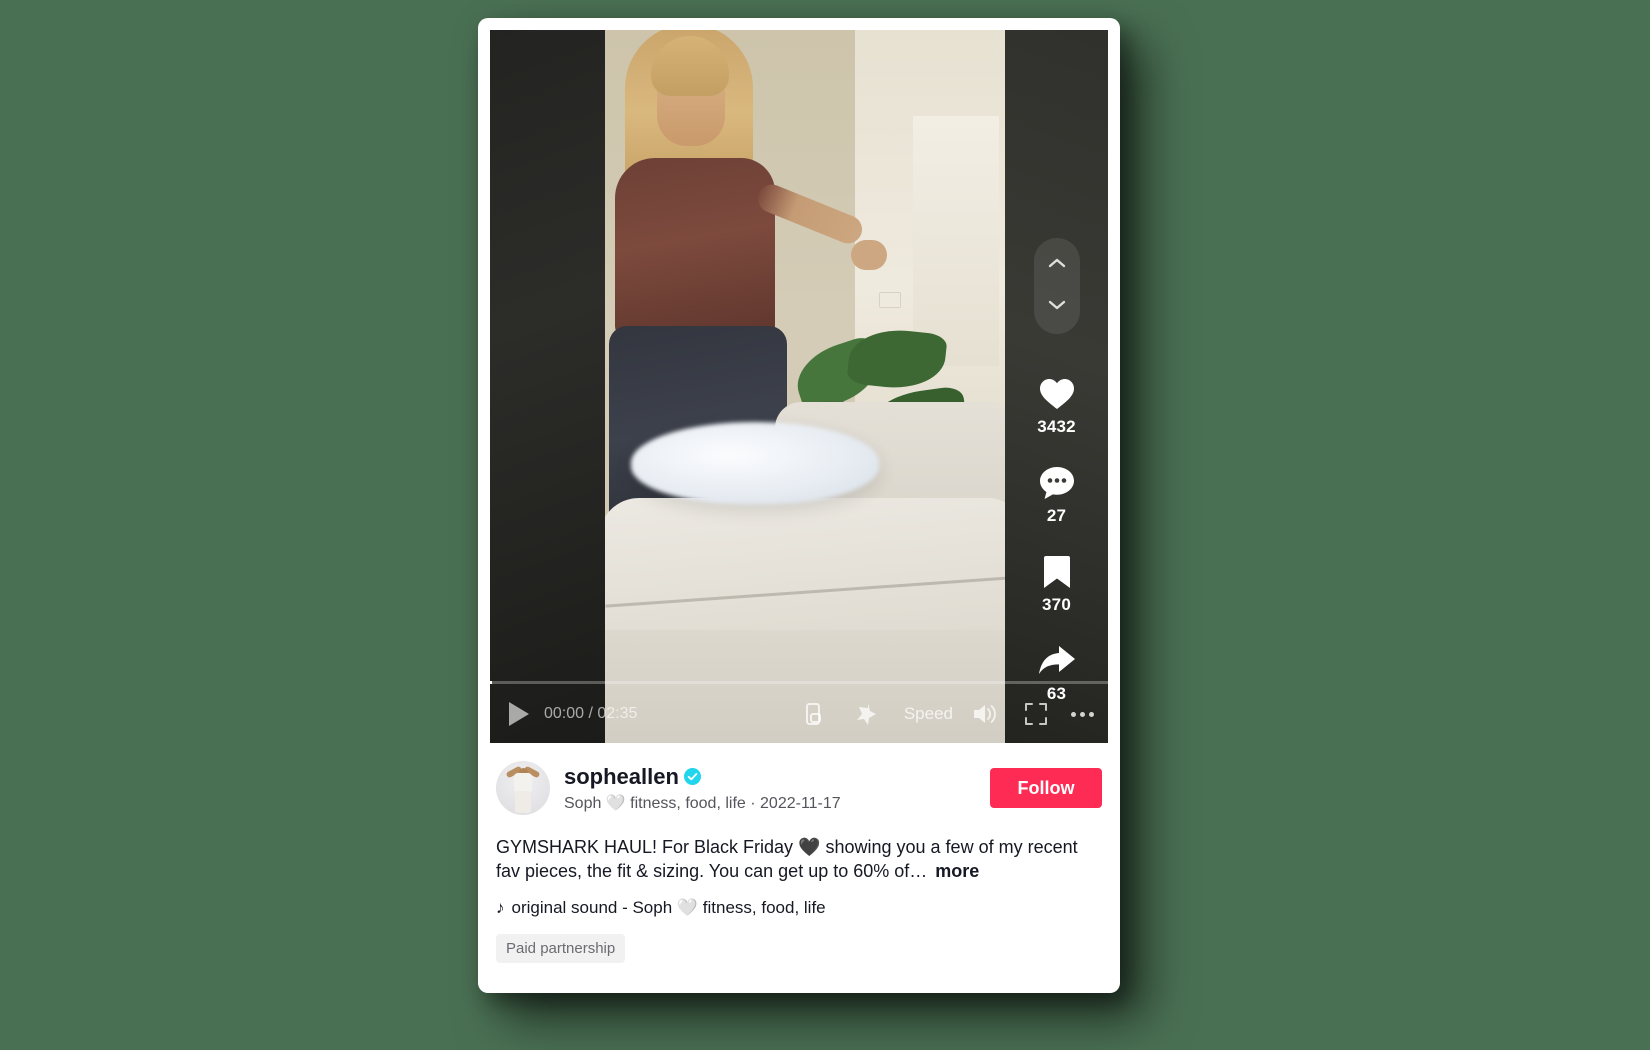 This screenshot has height=1050, width=1650. I want to click on time-display: 00:00 / 02:35, so click(591, 713).